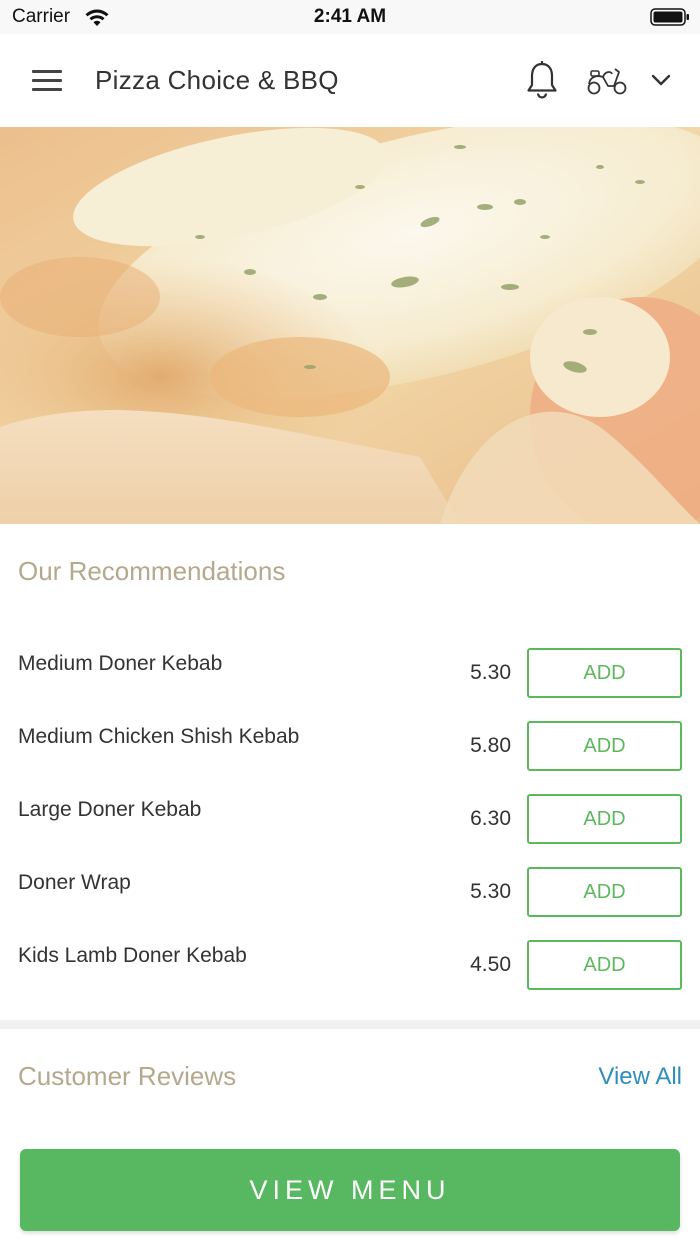 The height and width of the screenshot is (1244, 700). I want to click on recommendation-item: Large Doner Kebab 6.30 ADD, so click(350, 830).